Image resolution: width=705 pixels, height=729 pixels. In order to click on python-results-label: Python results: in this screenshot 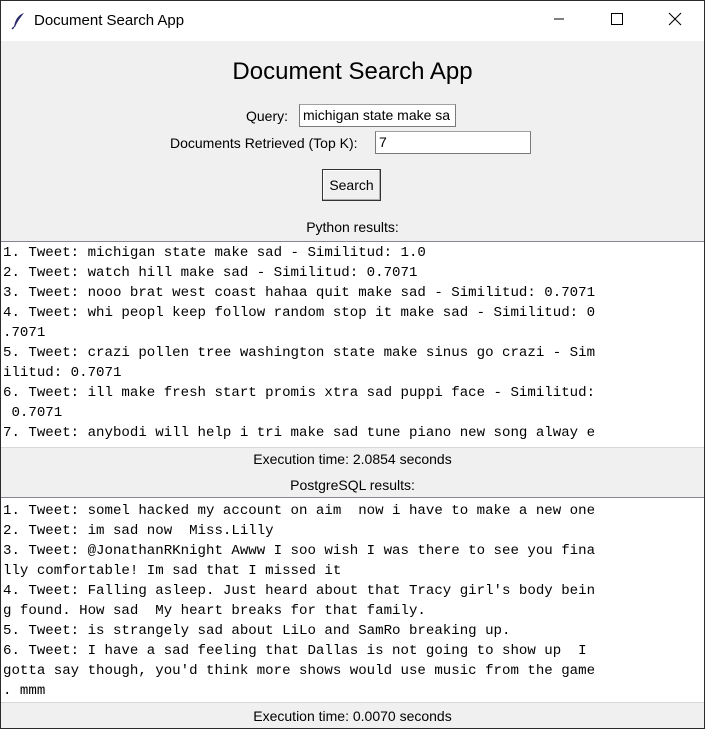, I will do `click(352, 227)`.